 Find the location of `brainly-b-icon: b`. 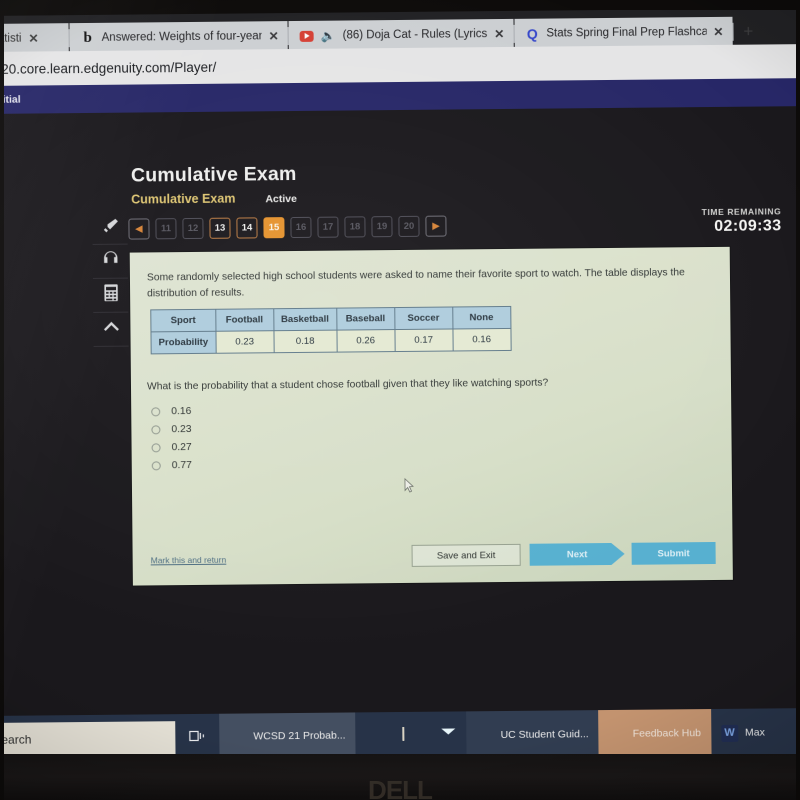

brainly-b-icon: b is located at coordinates (87, 37).